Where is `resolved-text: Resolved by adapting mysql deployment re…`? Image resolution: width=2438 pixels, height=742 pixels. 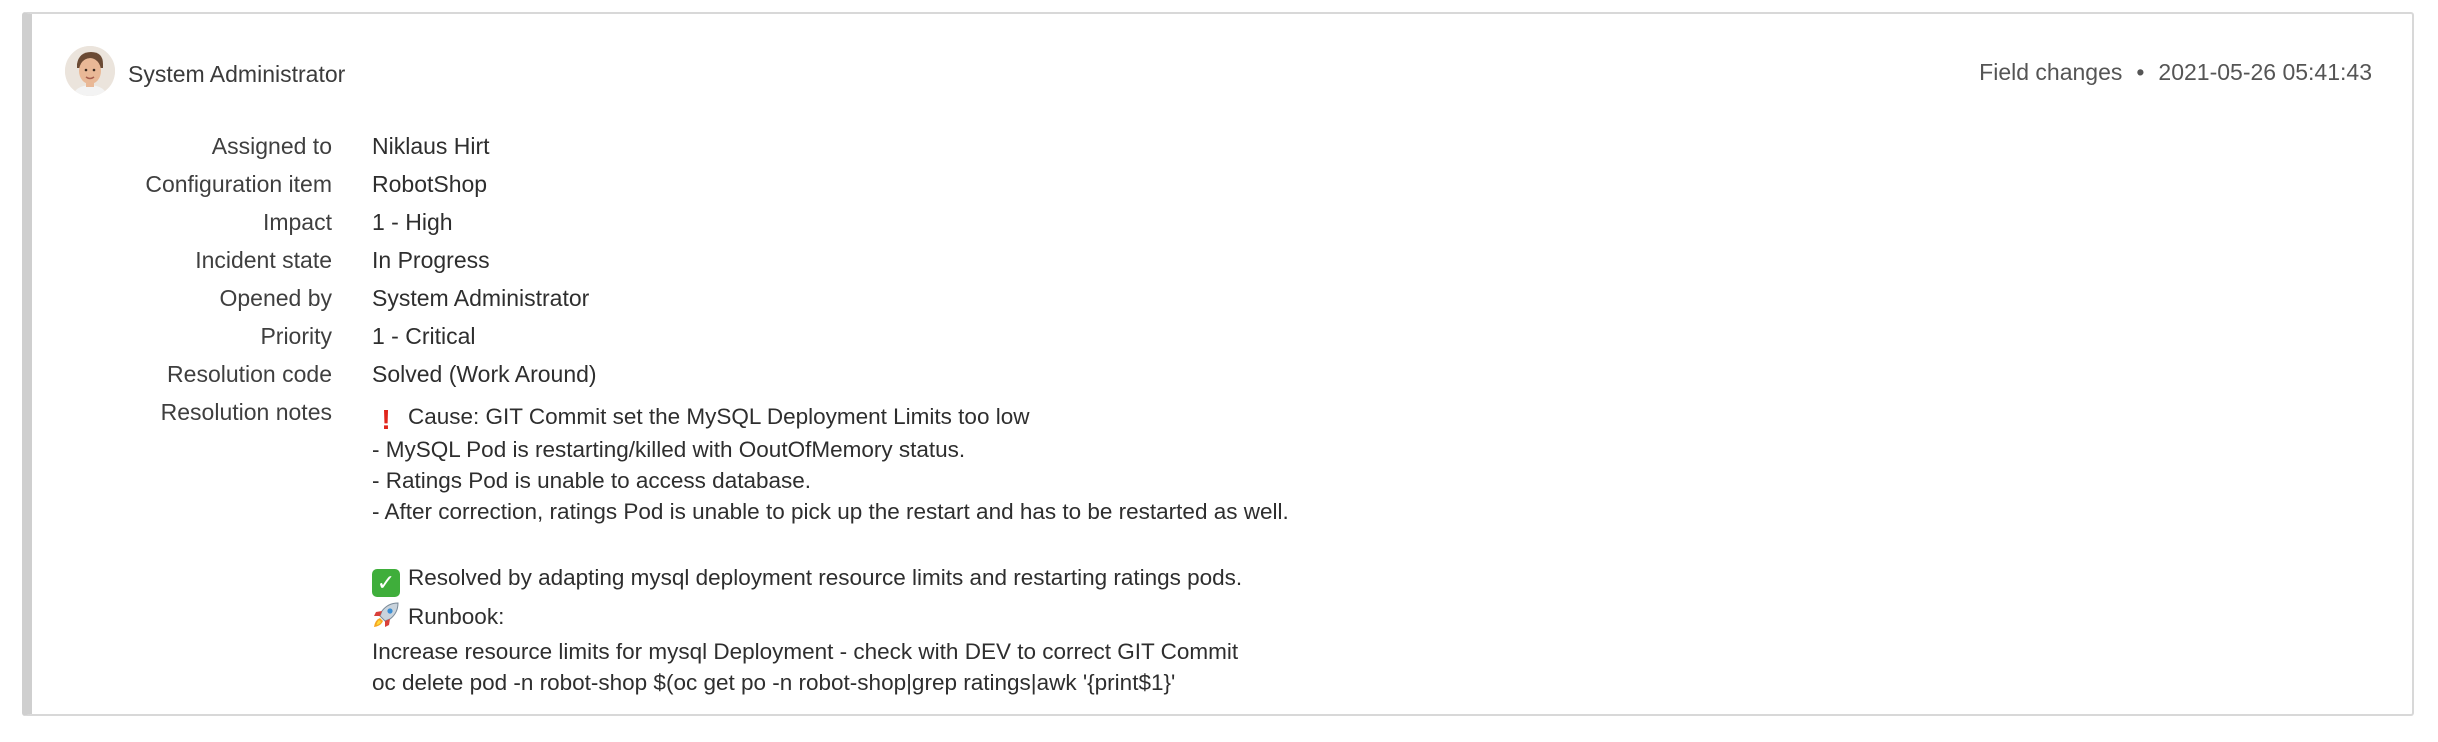
resolved-text: Resolved by adapting mysql deployment re… is located at coordinates (825, 577).